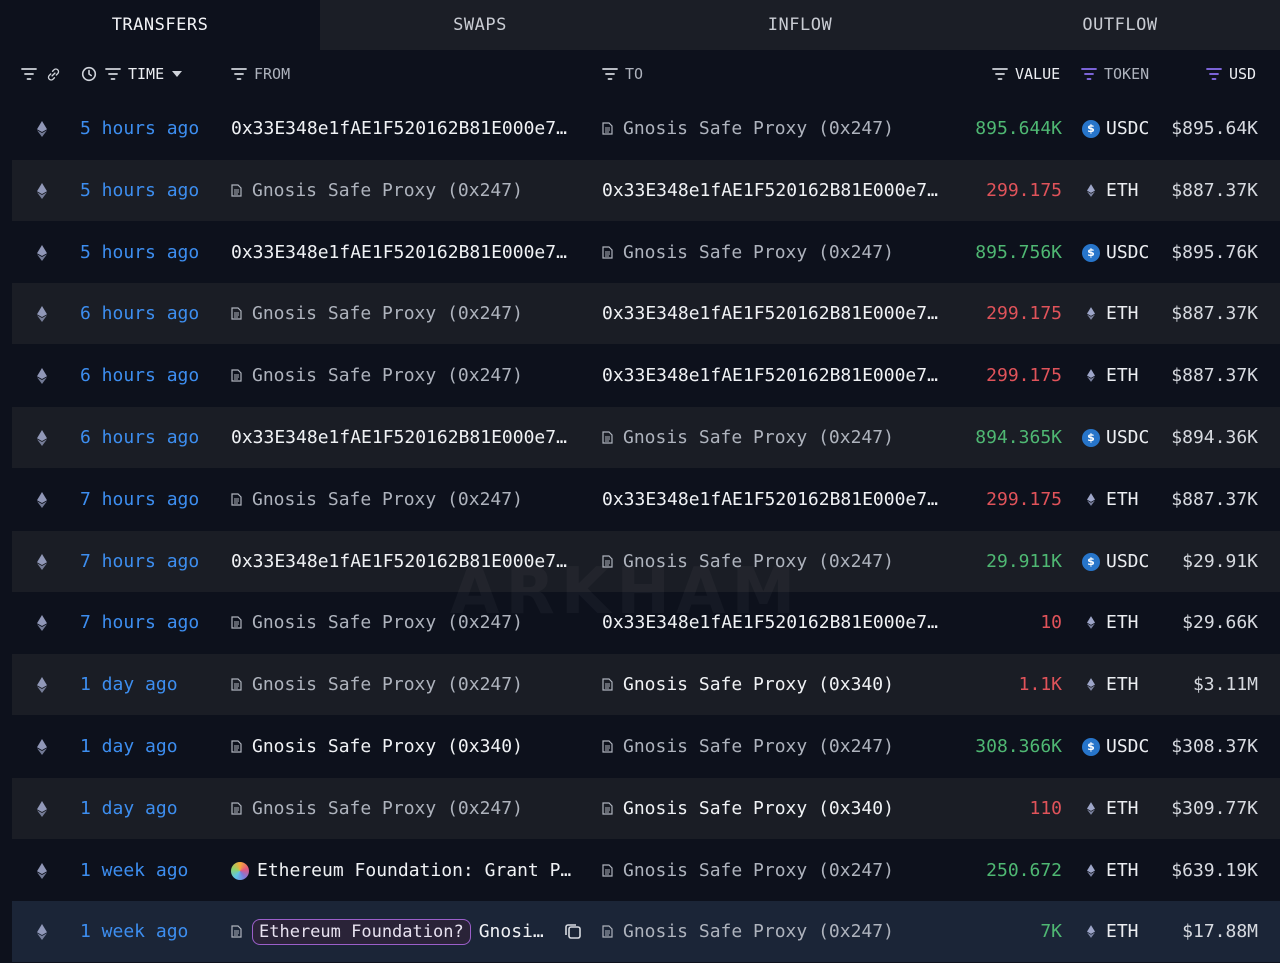 Image resolution: width=1280 pixels, height=963 pixels. I want to click on usdc-token-icon: $, so click(1091, 437).